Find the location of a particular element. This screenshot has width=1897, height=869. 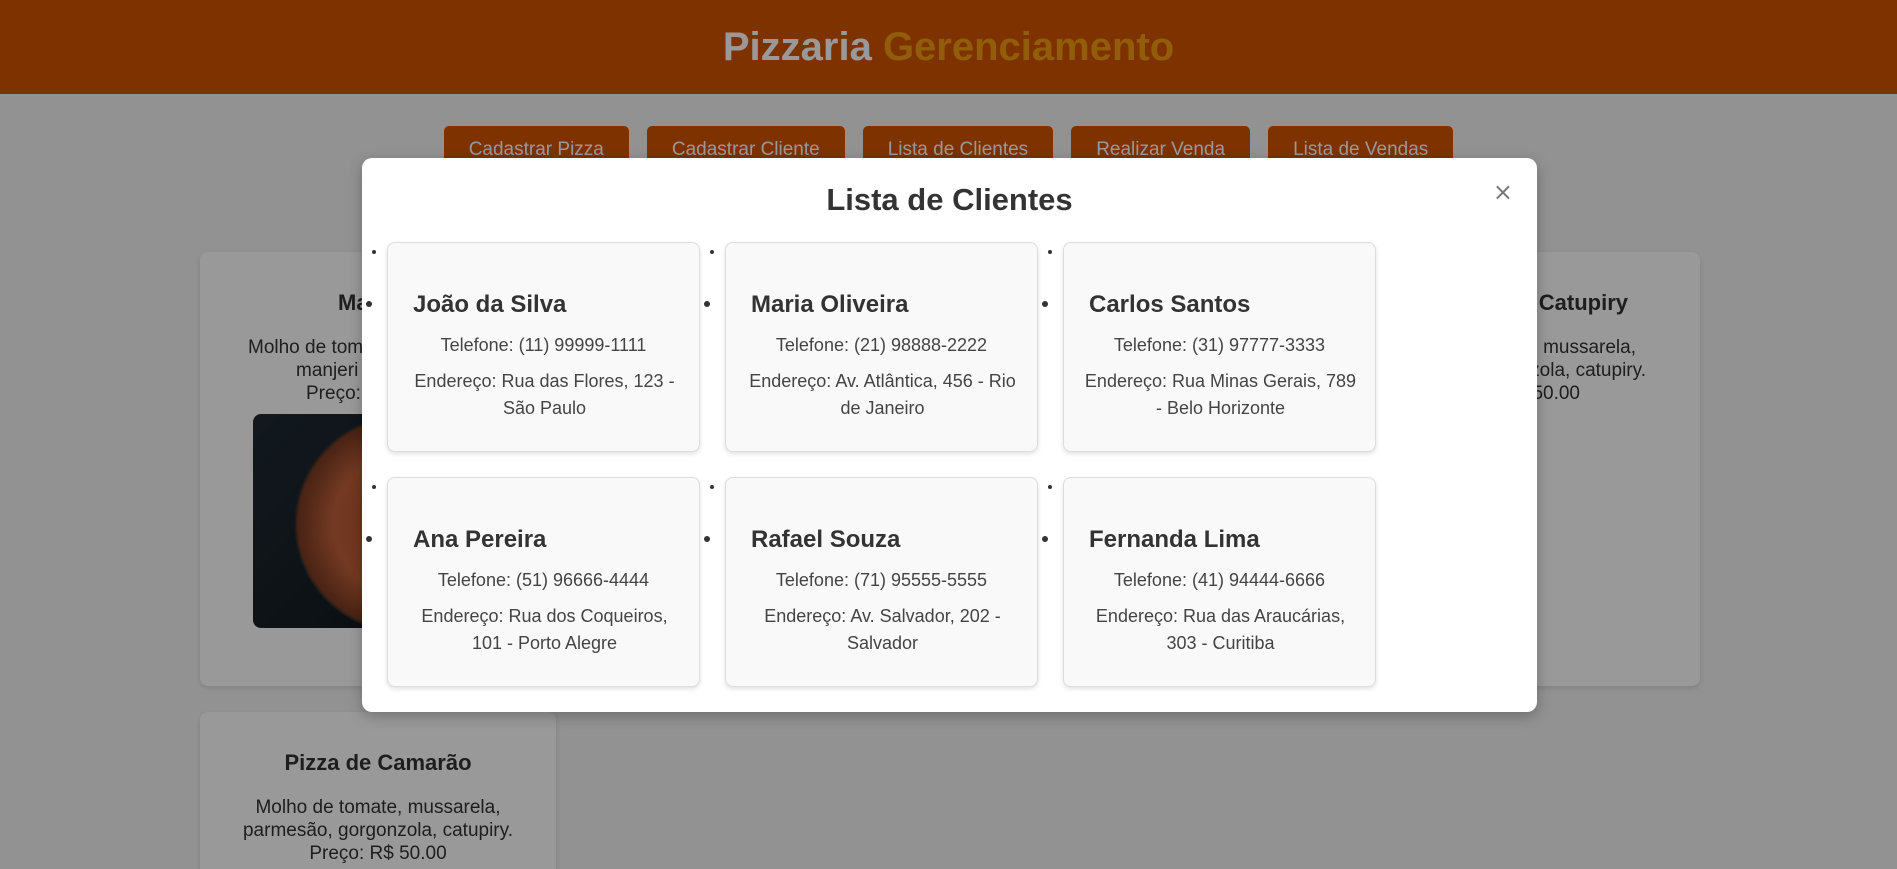

client-name: Ana Pereira is located at coordinates (480, 539).